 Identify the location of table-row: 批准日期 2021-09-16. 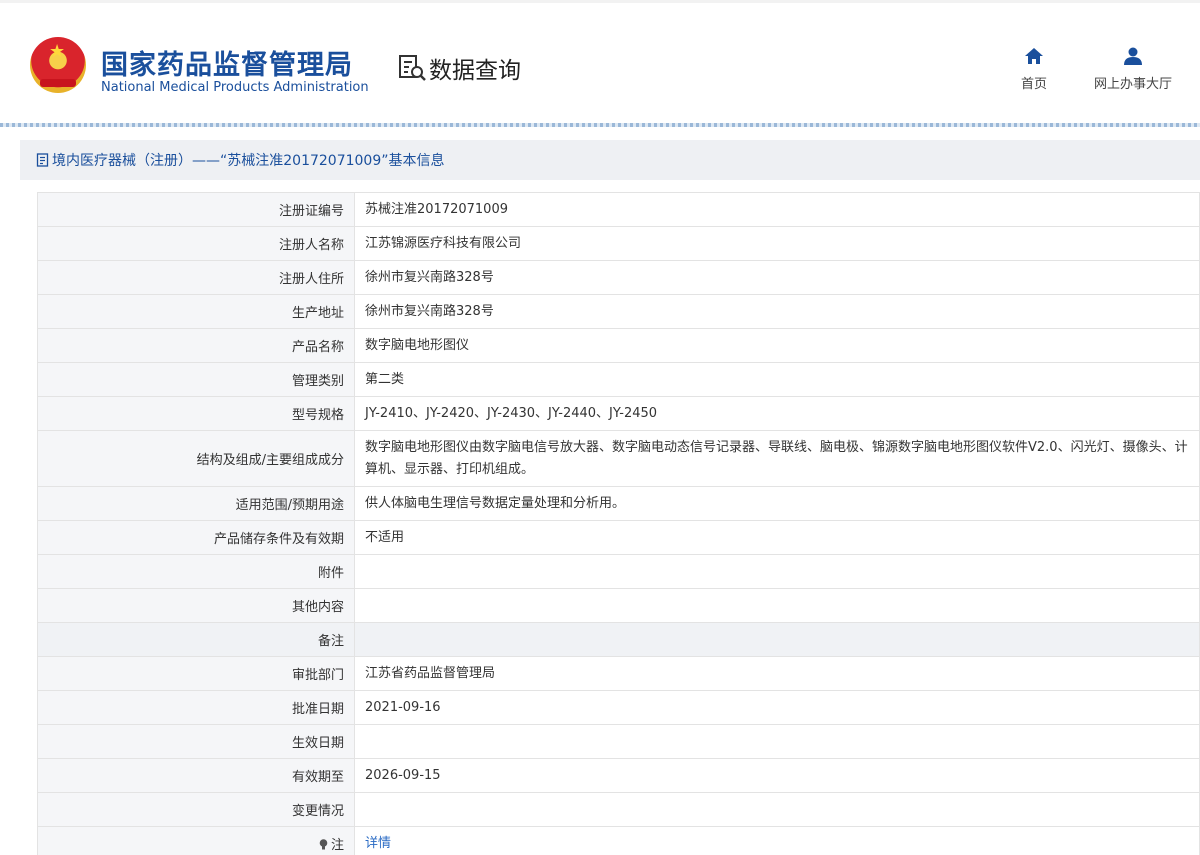
(618, 707).